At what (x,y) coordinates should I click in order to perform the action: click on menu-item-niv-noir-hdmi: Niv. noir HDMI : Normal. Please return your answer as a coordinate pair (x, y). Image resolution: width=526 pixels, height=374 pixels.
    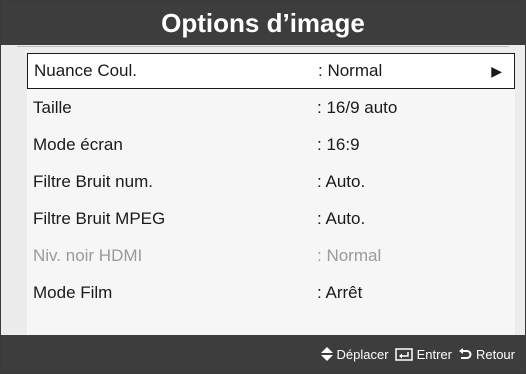
    Looking at the image, I should click on (271, 256).